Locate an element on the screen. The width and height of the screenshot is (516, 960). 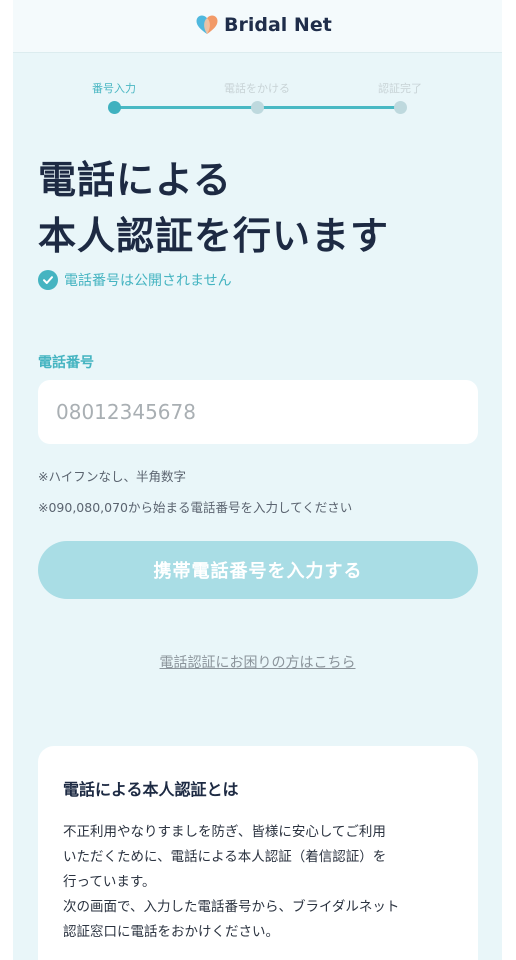
brand-logo: Bridal Net is located at coordinates (263, 25).